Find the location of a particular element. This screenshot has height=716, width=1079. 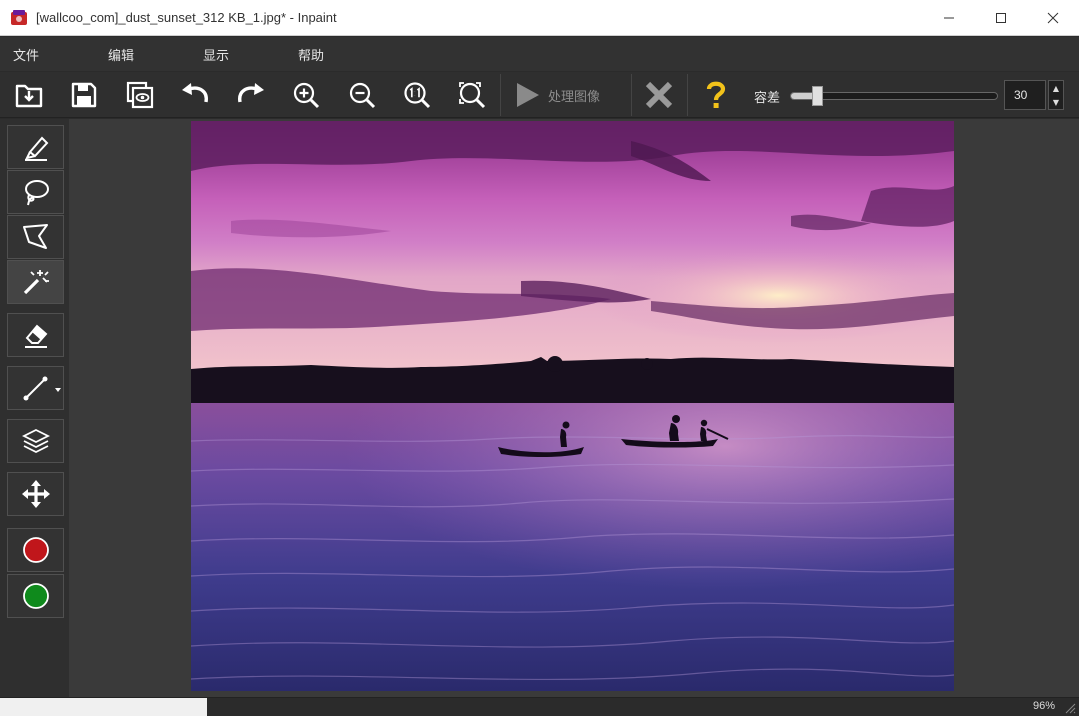

chevron-up-icon: ▲ is located at coordinates (1056, 88).